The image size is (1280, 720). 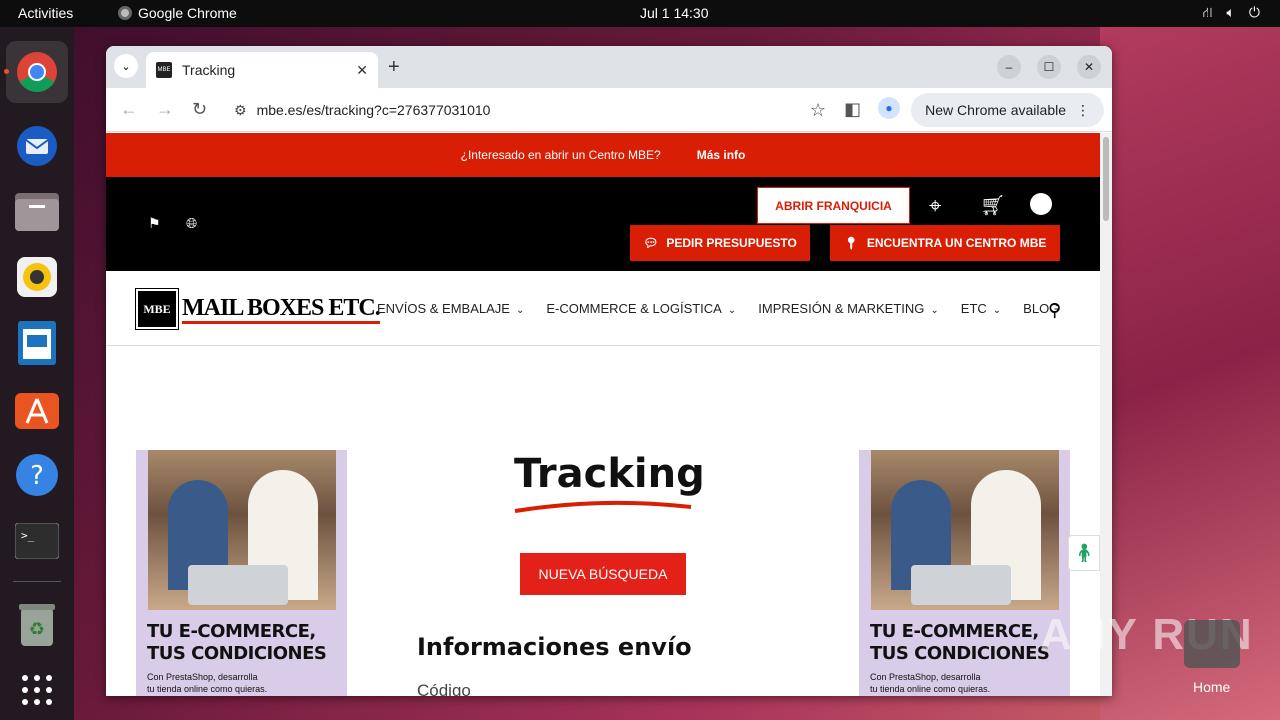 What do you see at coordinates (851, 243) in the screenshot?
I see `map-pin-icon: 📍︎` at bounding box center [851, 243].